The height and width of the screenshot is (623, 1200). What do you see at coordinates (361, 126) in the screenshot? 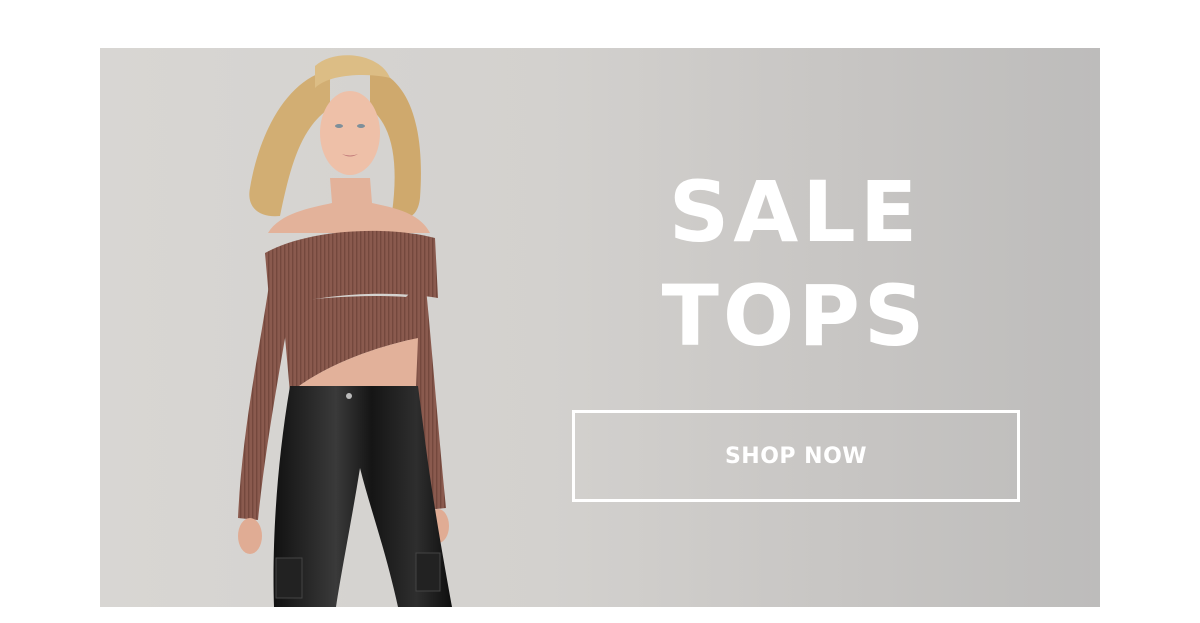
I see `eye-right` at bounding box center [361, 126].